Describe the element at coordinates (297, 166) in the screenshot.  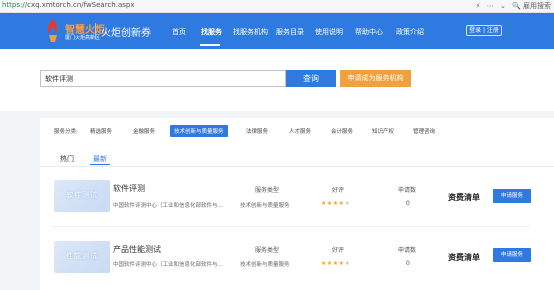
I see `tab-divider` at that location.